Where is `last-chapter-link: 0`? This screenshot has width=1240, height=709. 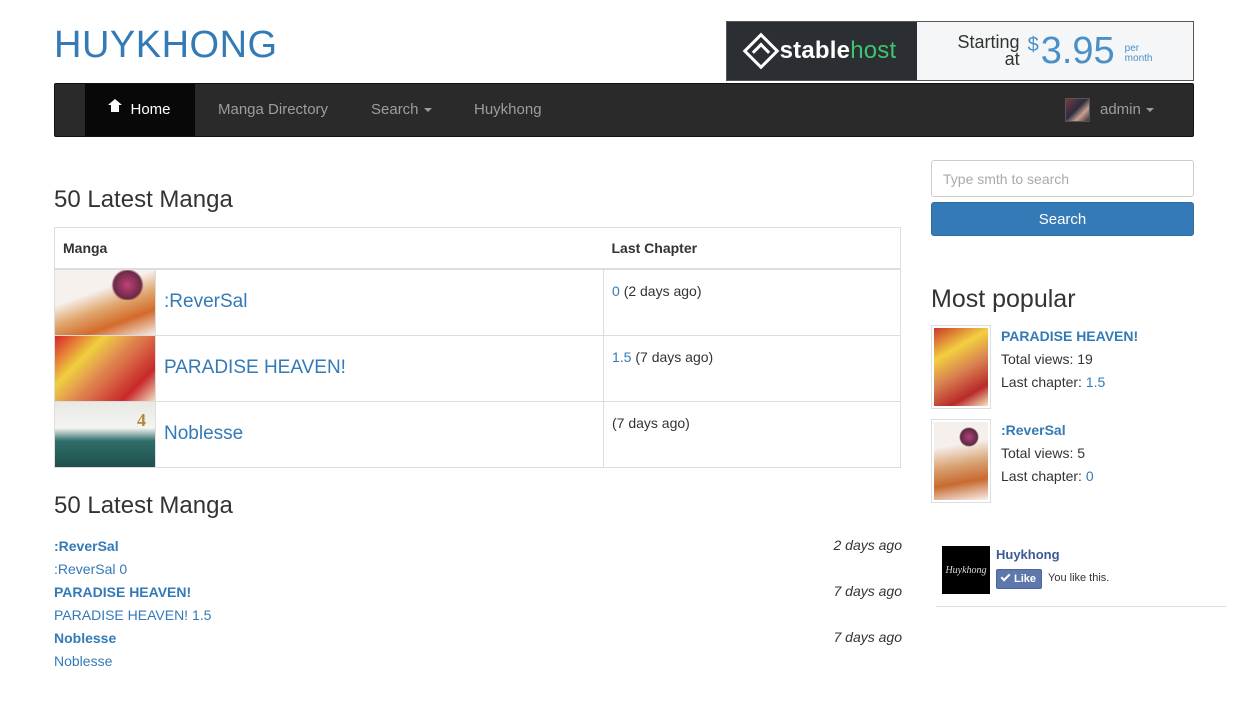
last-chapter-link: 0 is located at coordinates (1090, 476).